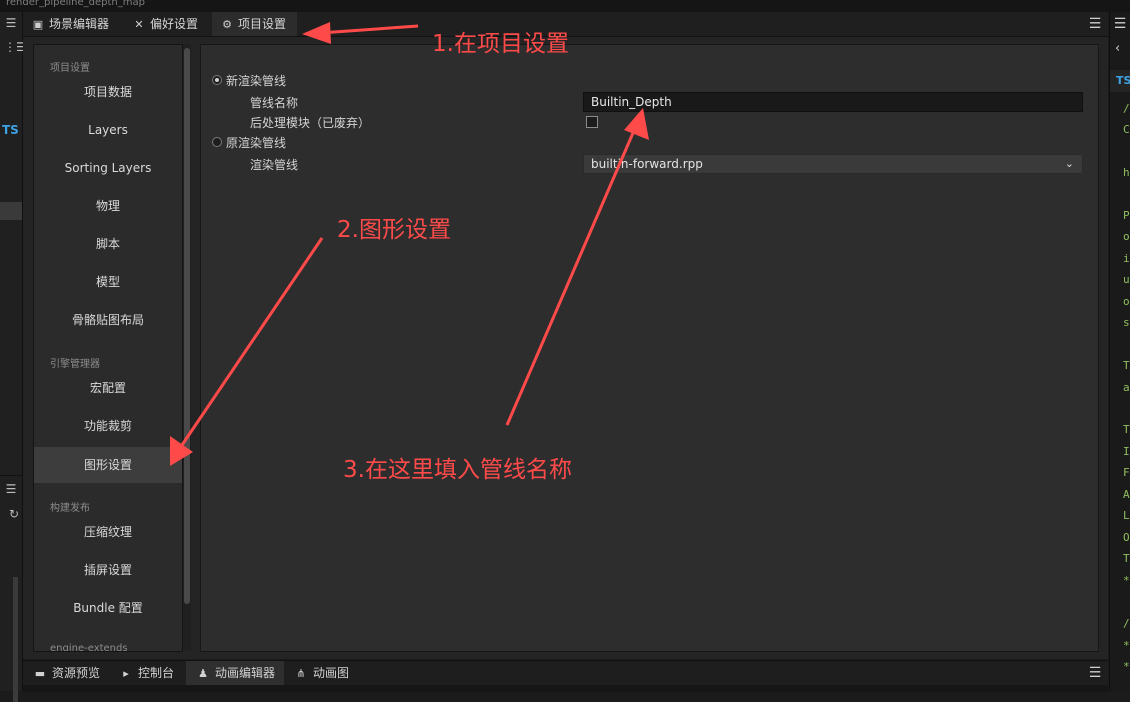 This screenshot has height=702, width=1130. I want to click on render-pipeline-value: builtin-forward.rpp, so click(647, 164).